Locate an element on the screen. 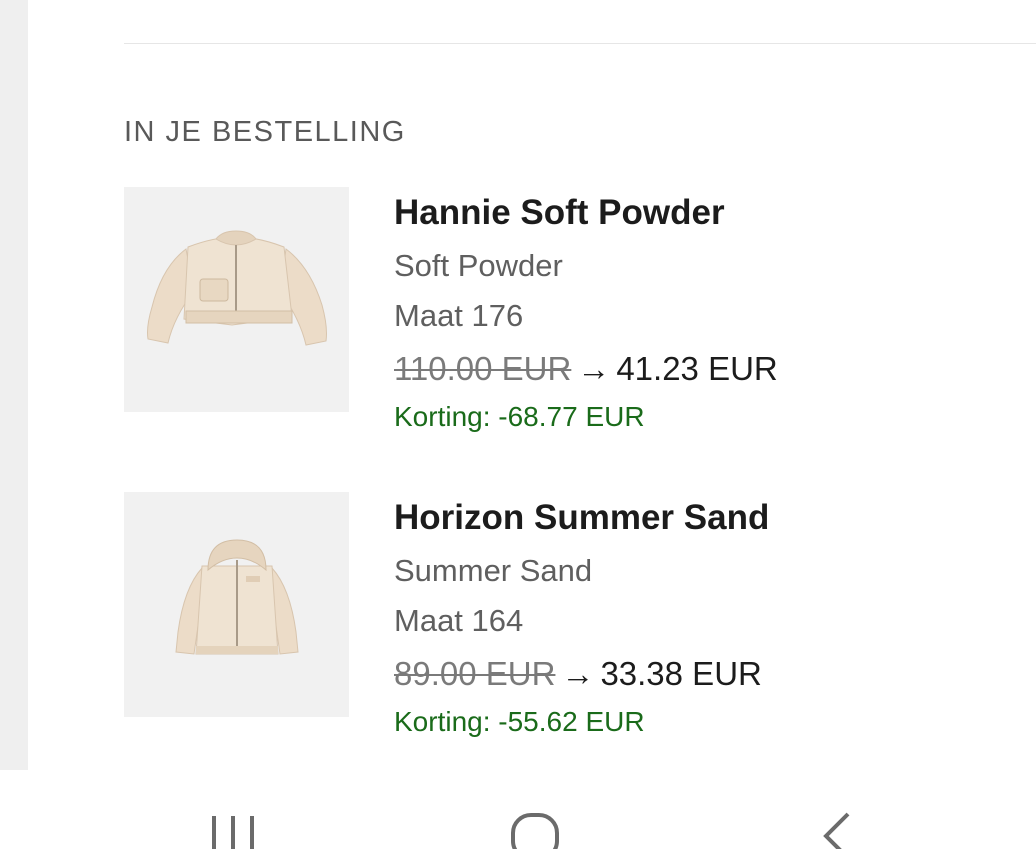 The width and height of the screenshot is (1036, 854). price-row: 89.00 EUR → 33.38 EUR is located at coordinates (581, 674).